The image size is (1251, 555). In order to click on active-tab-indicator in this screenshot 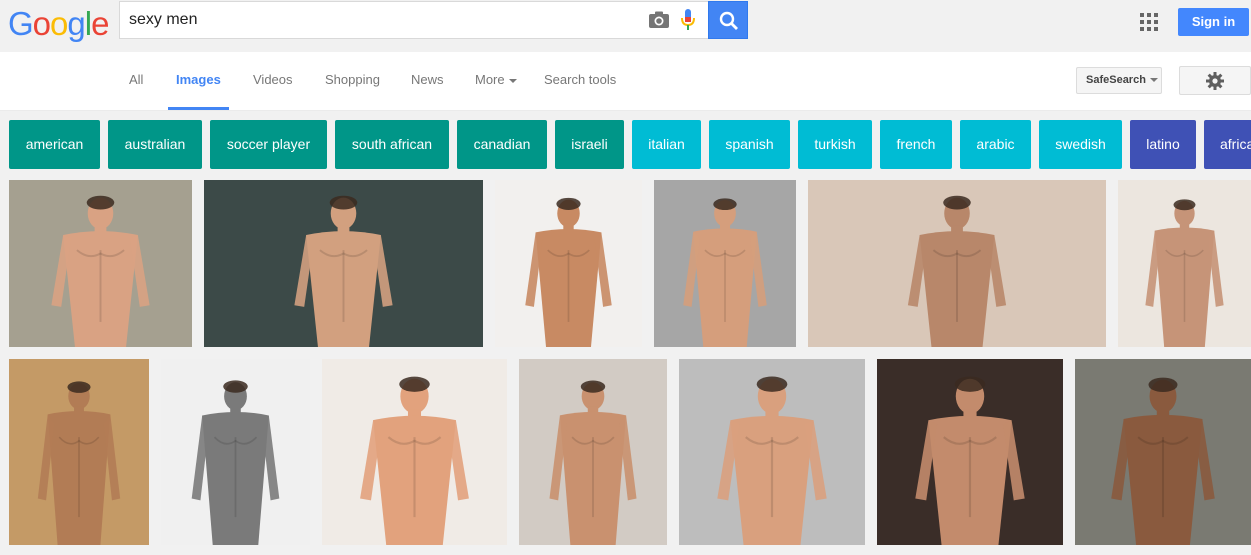, I will do `click(198, 108)`.